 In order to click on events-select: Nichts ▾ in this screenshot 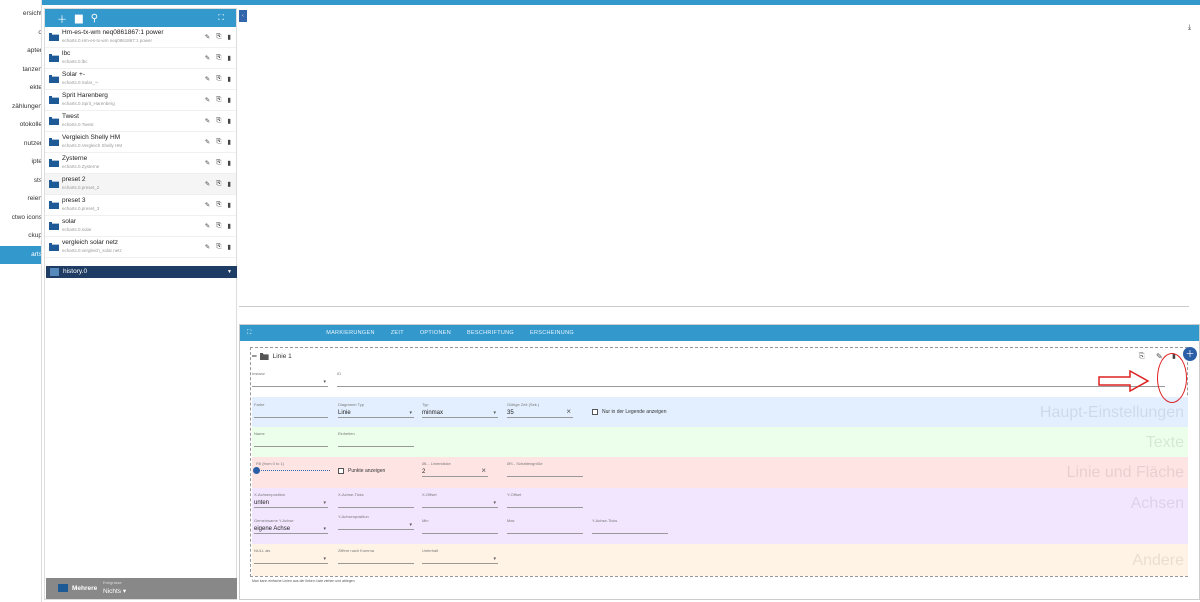, I will do `click(114, 591)`.